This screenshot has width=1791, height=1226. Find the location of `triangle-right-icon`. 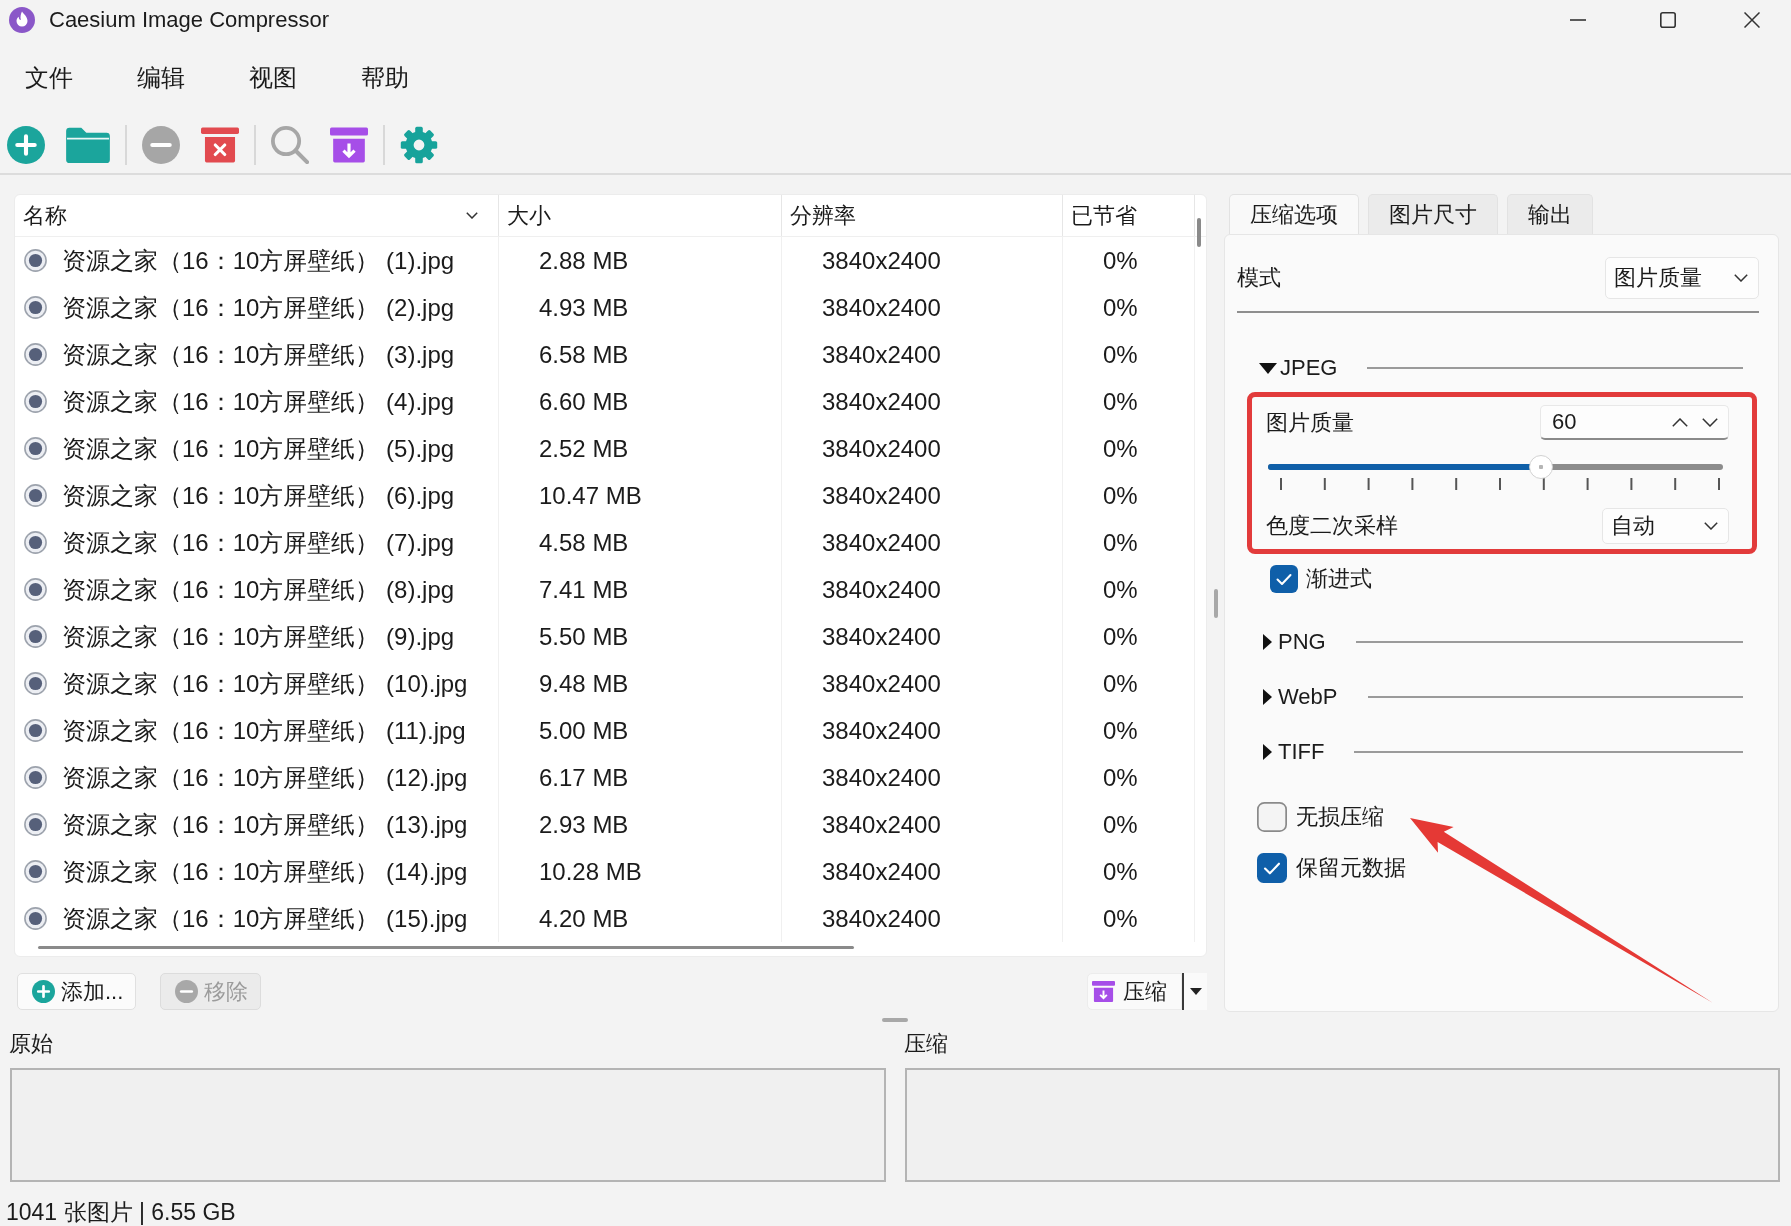

triangle-right-icon is located at coordinates (1267, 752).